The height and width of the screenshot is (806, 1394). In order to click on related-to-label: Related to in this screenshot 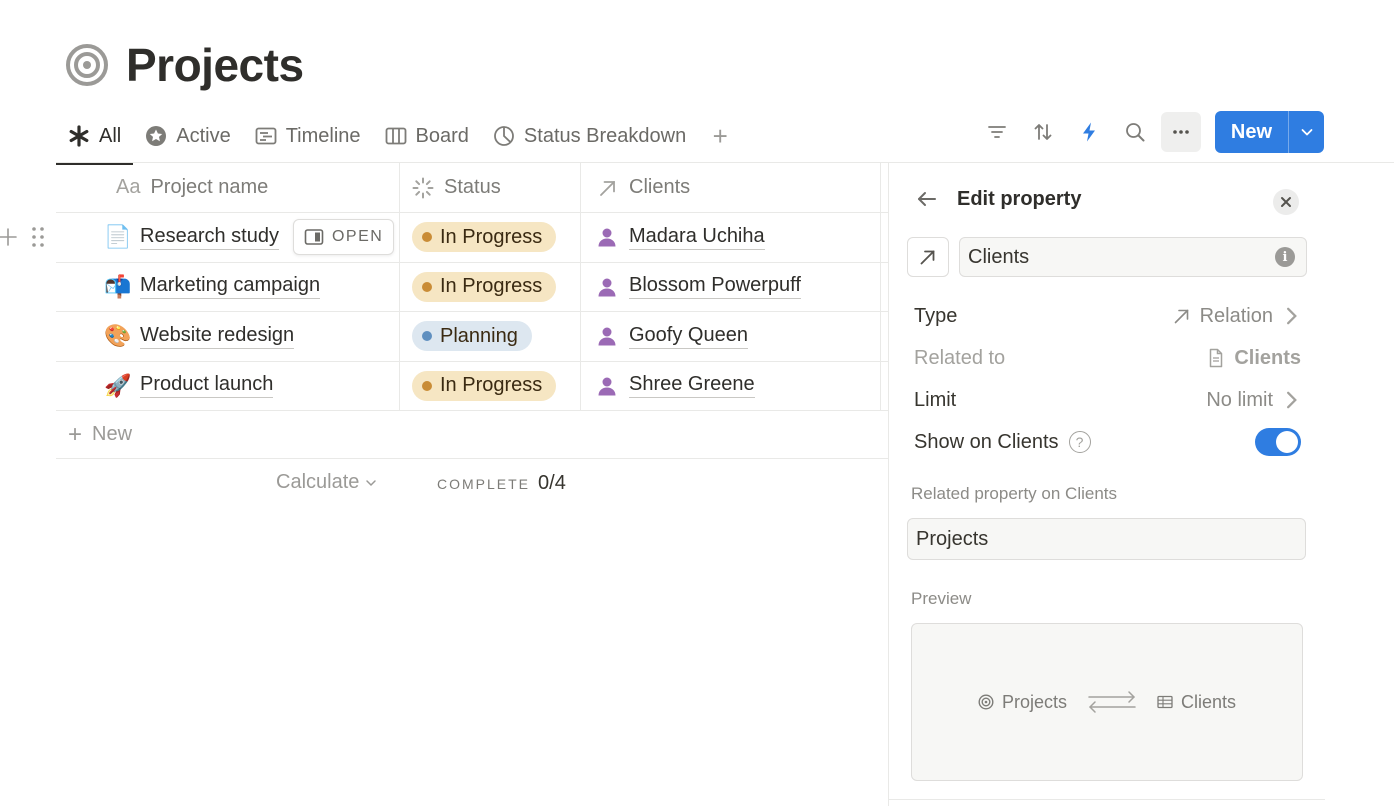, I will do `click(960, 357)`.